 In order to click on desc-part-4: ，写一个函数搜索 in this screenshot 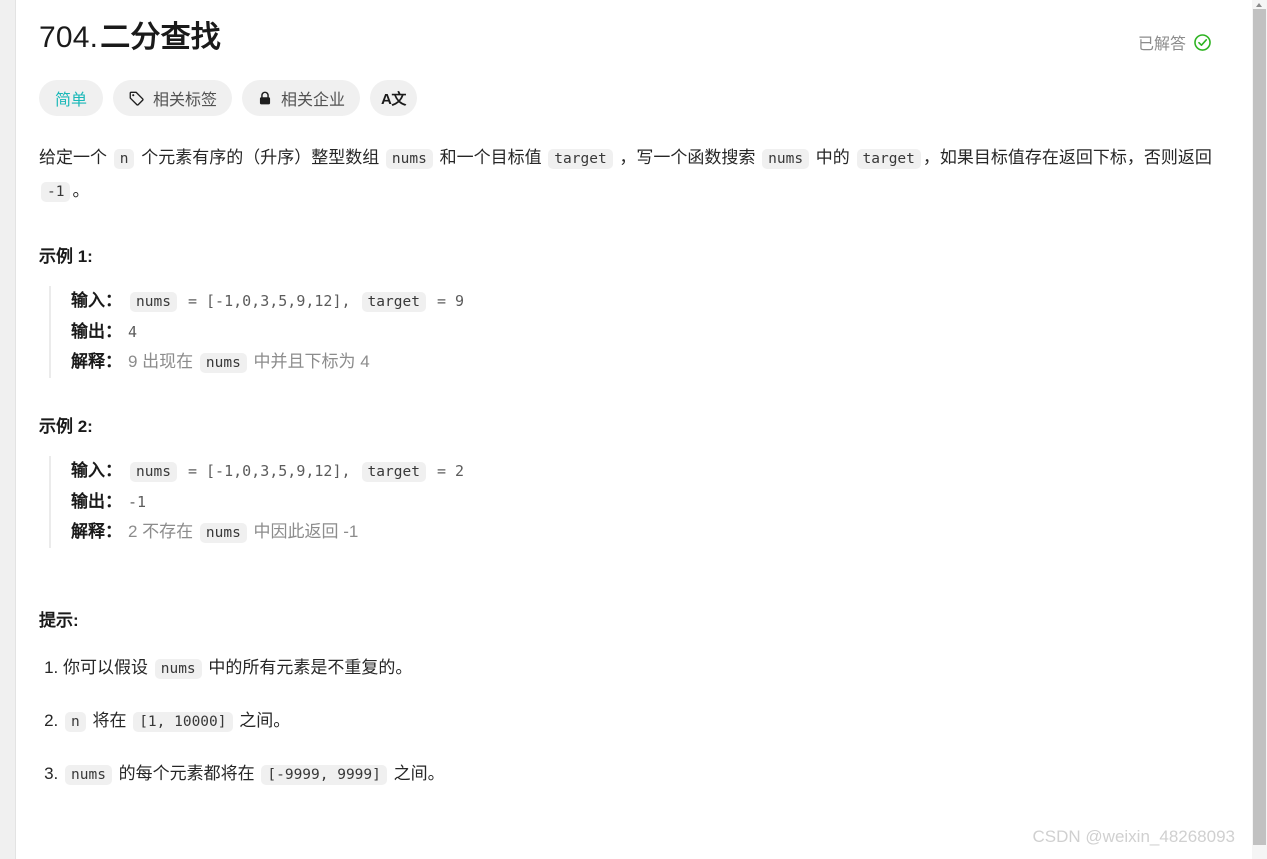, I will do `click(687, 157)`.